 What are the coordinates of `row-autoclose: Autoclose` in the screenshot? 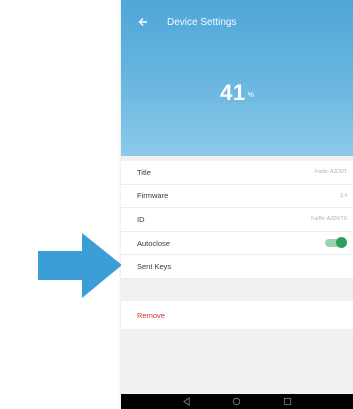 It's located at (237, 244).